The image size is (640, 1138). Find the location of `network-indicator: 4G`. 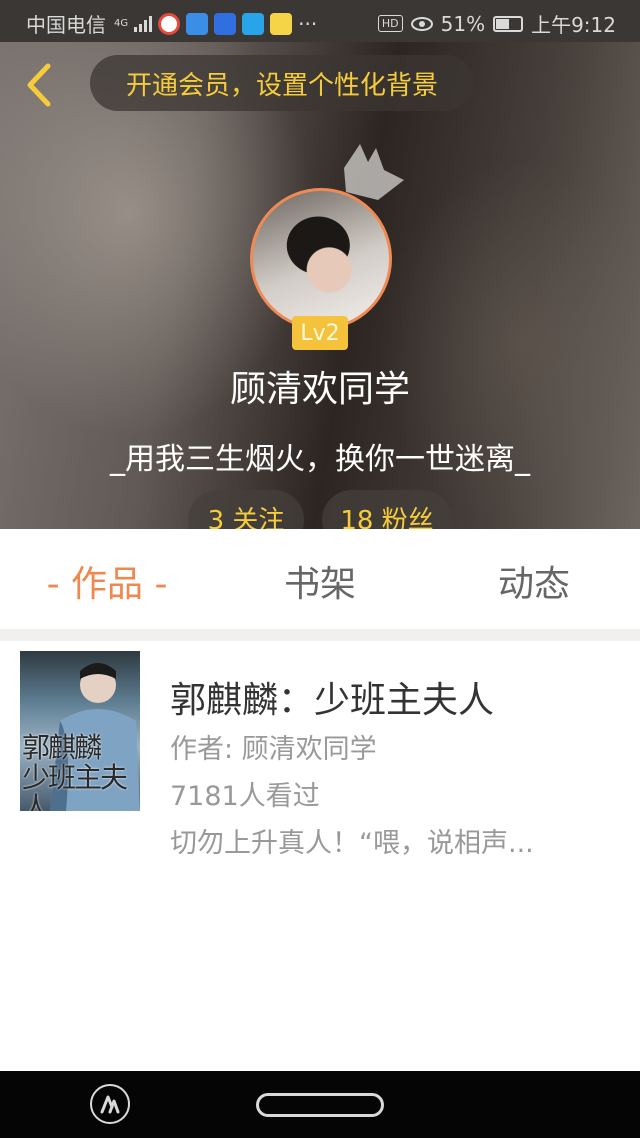

network-indicator: 4G is located at coordinates (121, 23).